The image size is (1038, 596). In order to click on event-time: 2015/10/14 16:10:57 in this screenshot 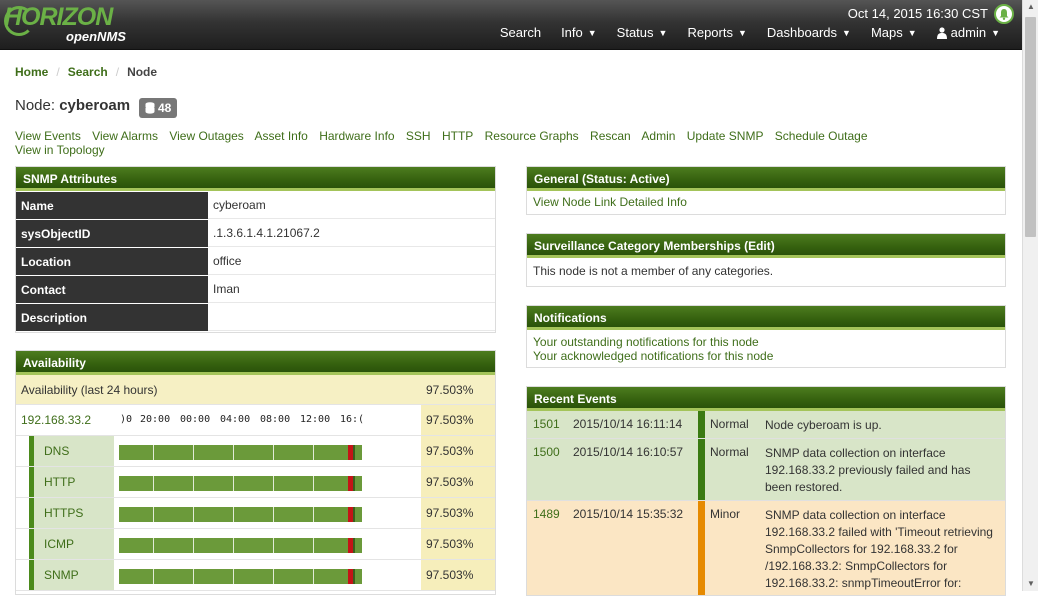, I will do `click(628, 452)`.